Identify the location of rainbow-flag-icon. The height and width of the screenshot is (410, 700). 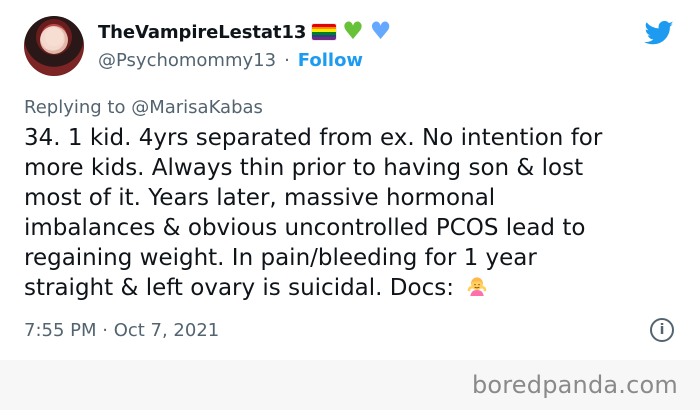
(324, 32).